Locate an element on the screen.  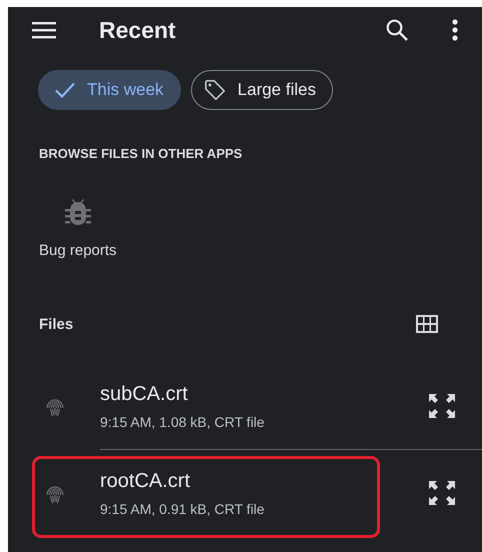
filter-chip: This week is located at coordinates (109, 90).